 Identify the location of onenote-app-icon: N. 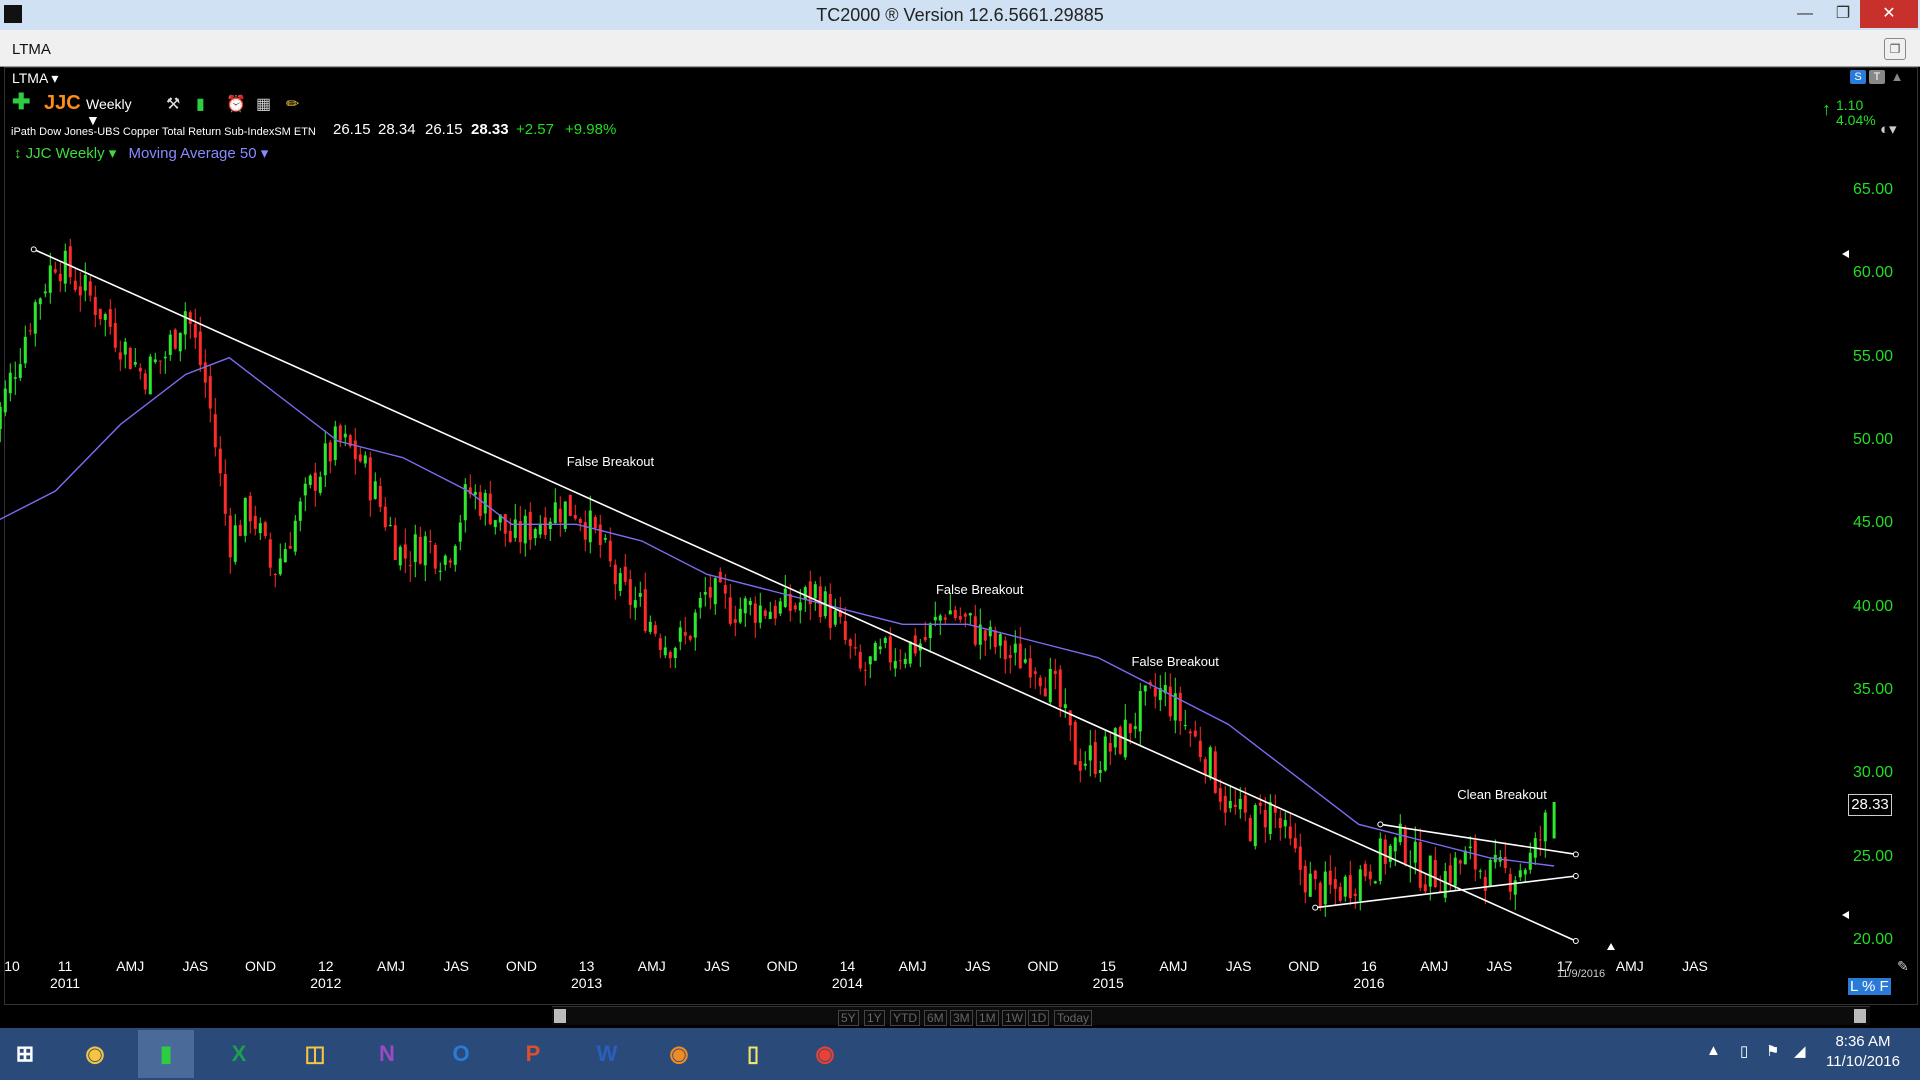
(387, 1054).